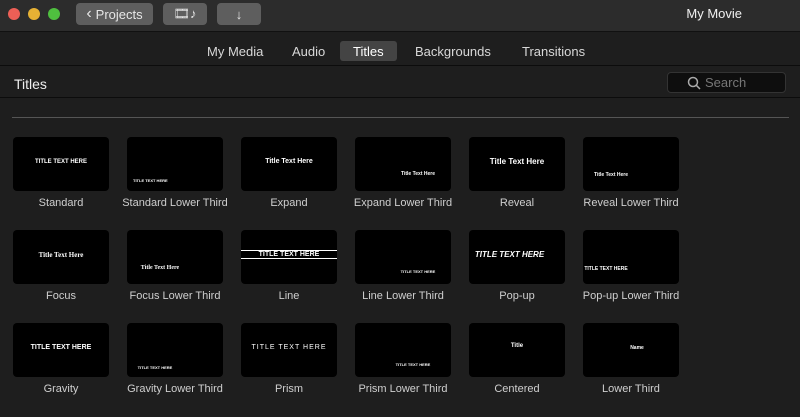 This screenshot has height=417, width=800. I want to click on import-button: ↓, so click(239, 14).